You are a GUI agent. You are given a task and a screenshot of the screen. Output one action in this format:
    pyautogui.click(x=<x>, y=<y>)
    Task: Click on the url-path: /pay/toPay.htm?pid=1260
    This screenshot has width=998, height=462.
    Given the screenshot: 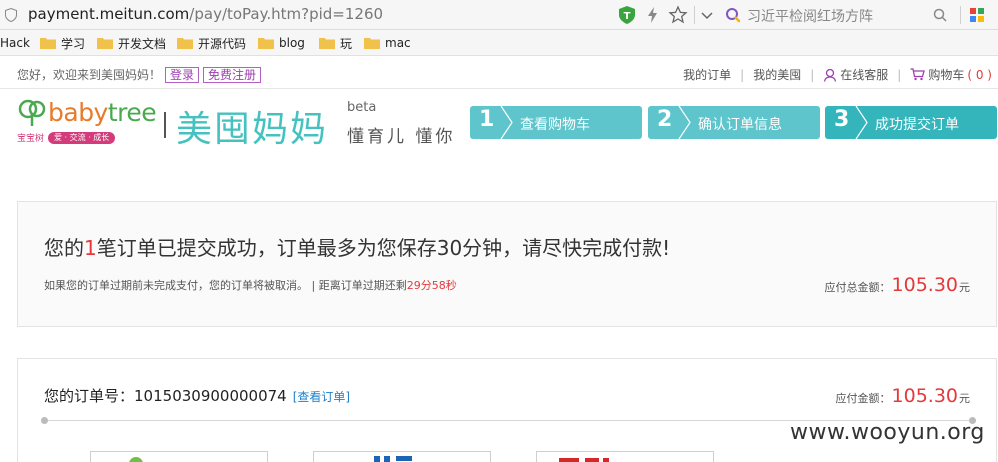 What is the action you would take?
    pyautogui.click(x=286, y=14)
    